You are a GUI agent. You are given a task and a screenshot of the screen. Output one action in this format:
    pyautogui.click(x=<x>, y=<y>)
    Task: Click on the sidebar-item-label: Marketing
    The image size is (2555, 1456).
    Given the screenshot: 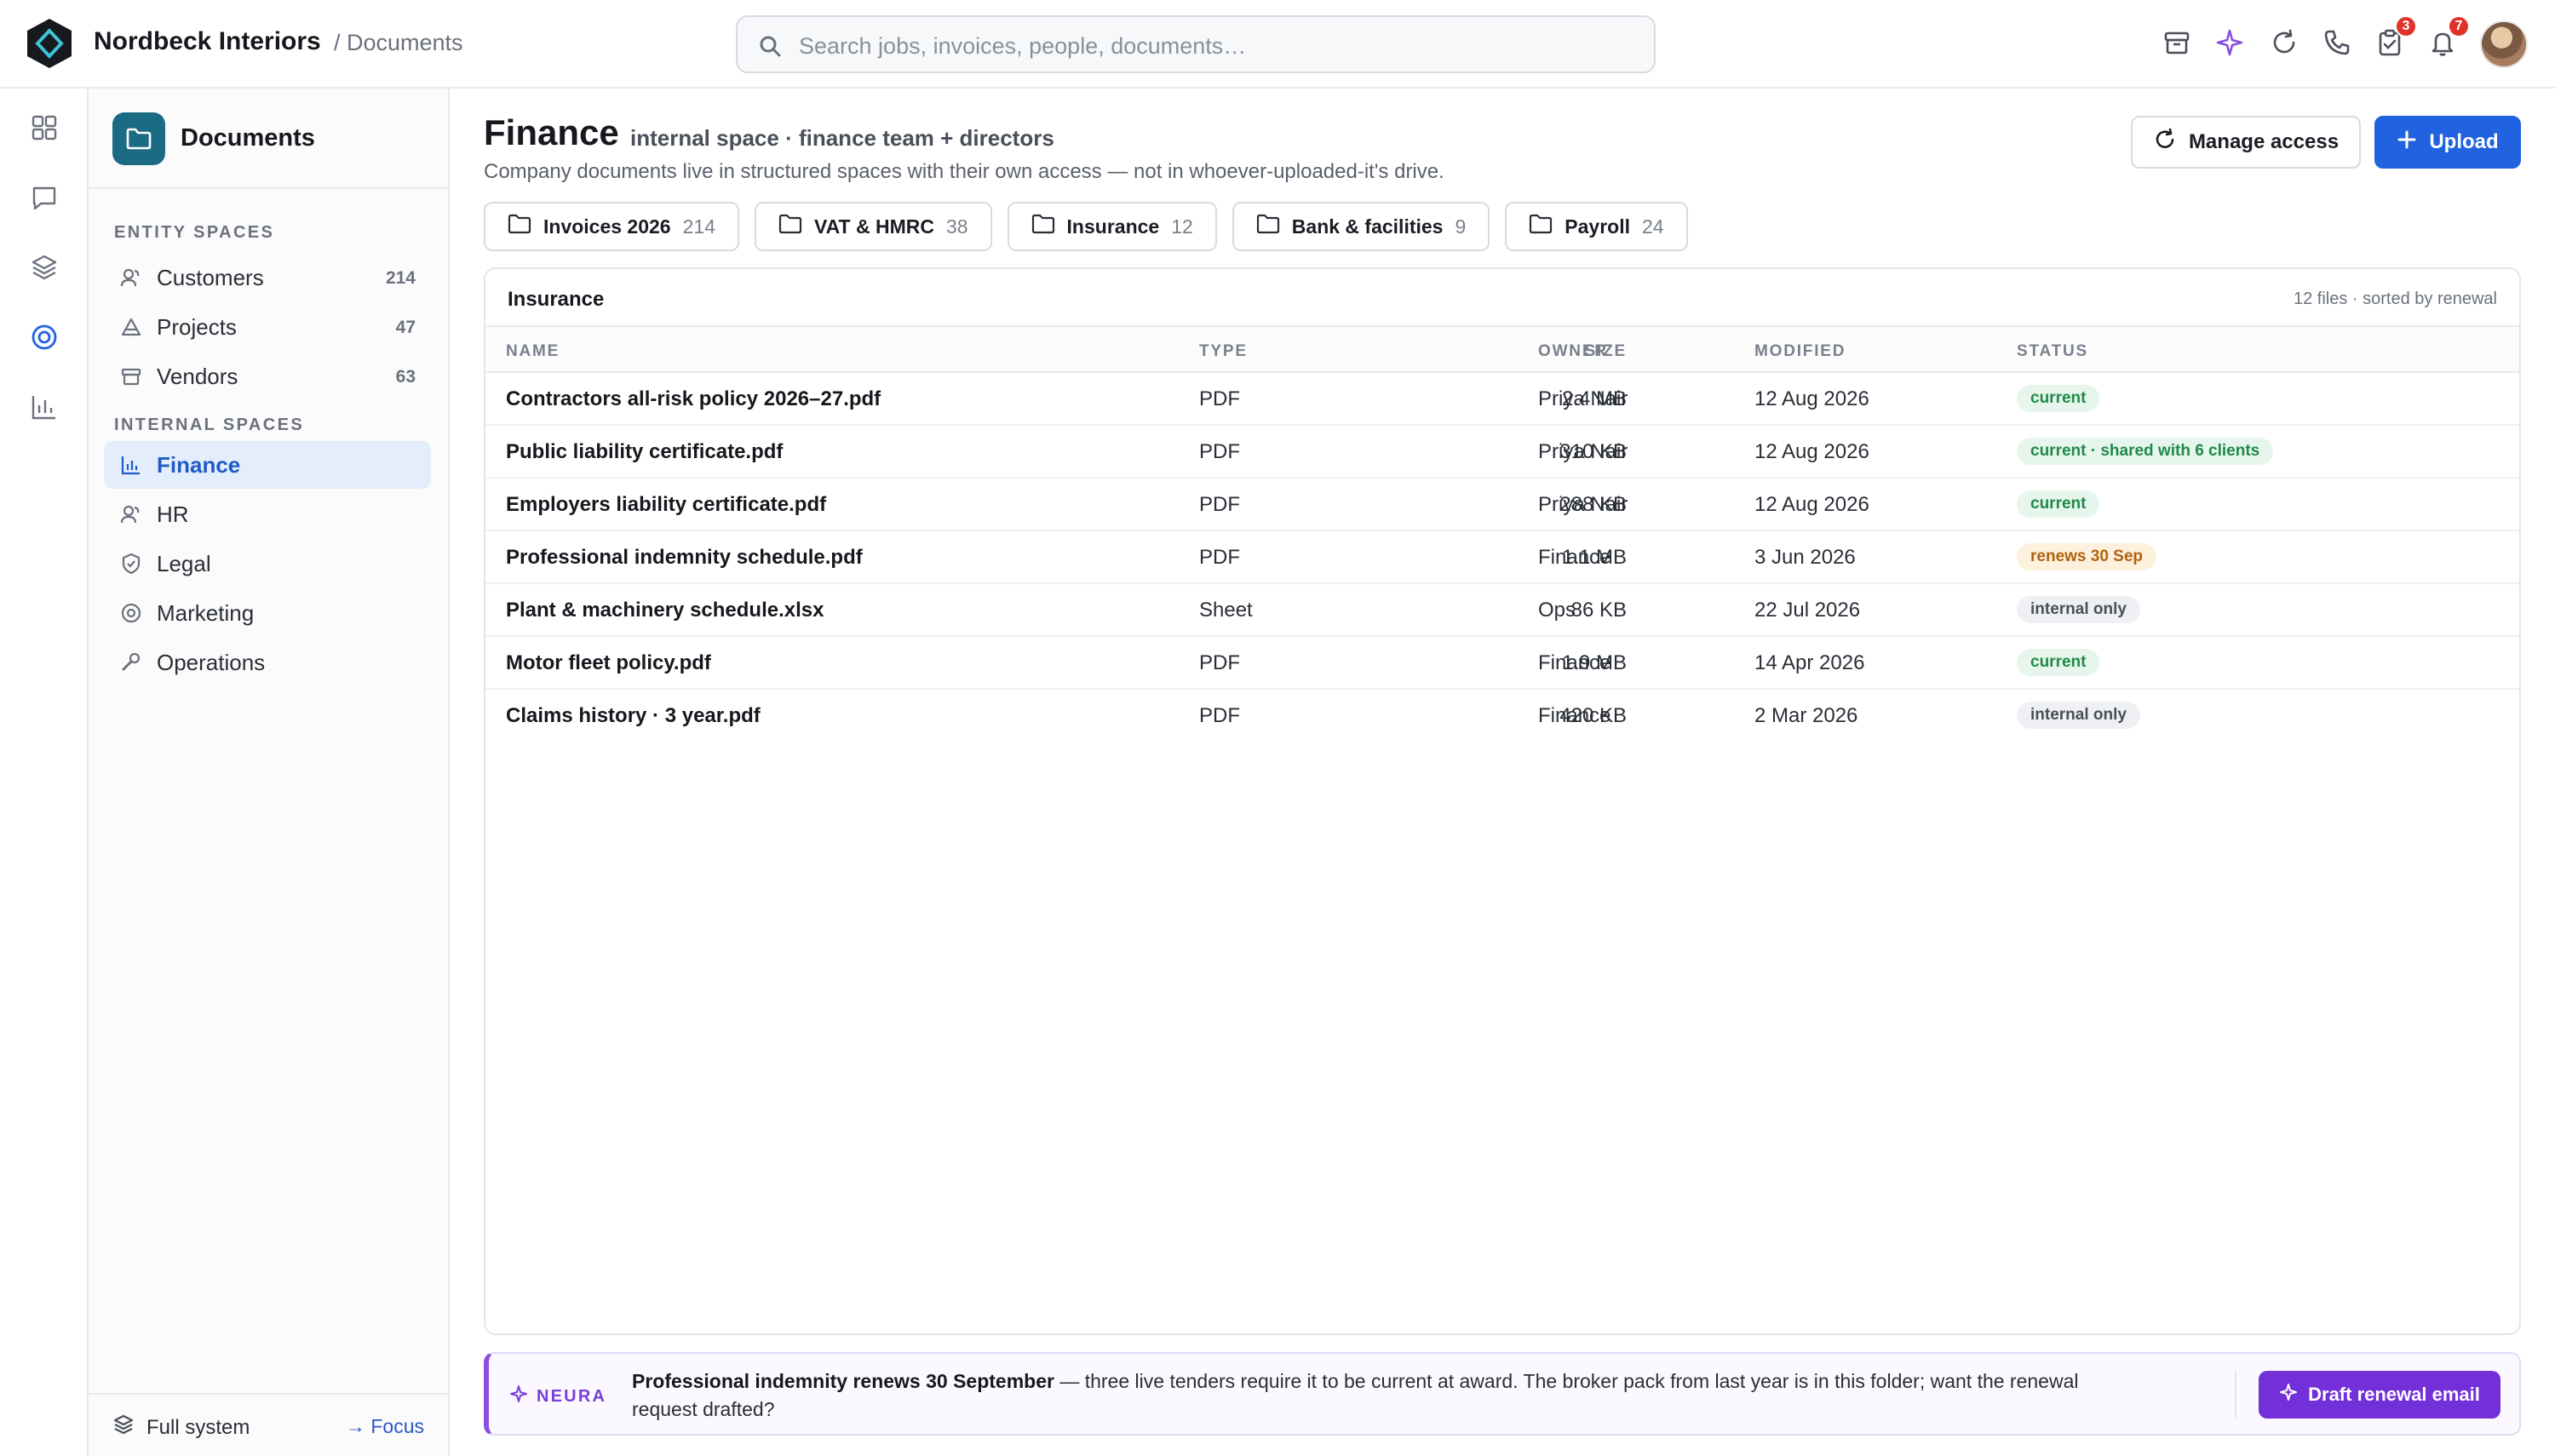 What is the action you would take?
    pyautogui.click(x=206, y=613)
    